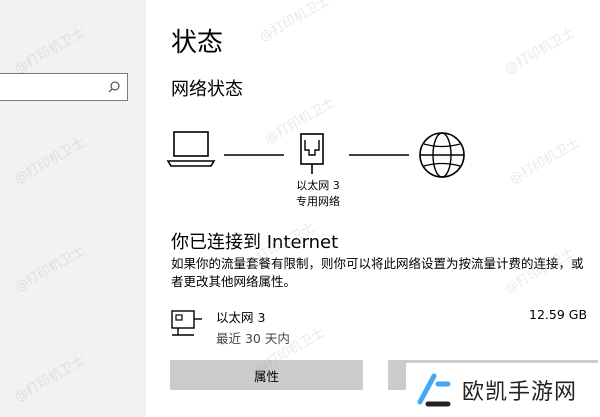 Image resolution: width=600 pixels, height=417 pixels. What do you see at coordinates (207, 89) in the screenshot?
I see `network-status-heading: 网络状态` at bounding box center [207, 89].